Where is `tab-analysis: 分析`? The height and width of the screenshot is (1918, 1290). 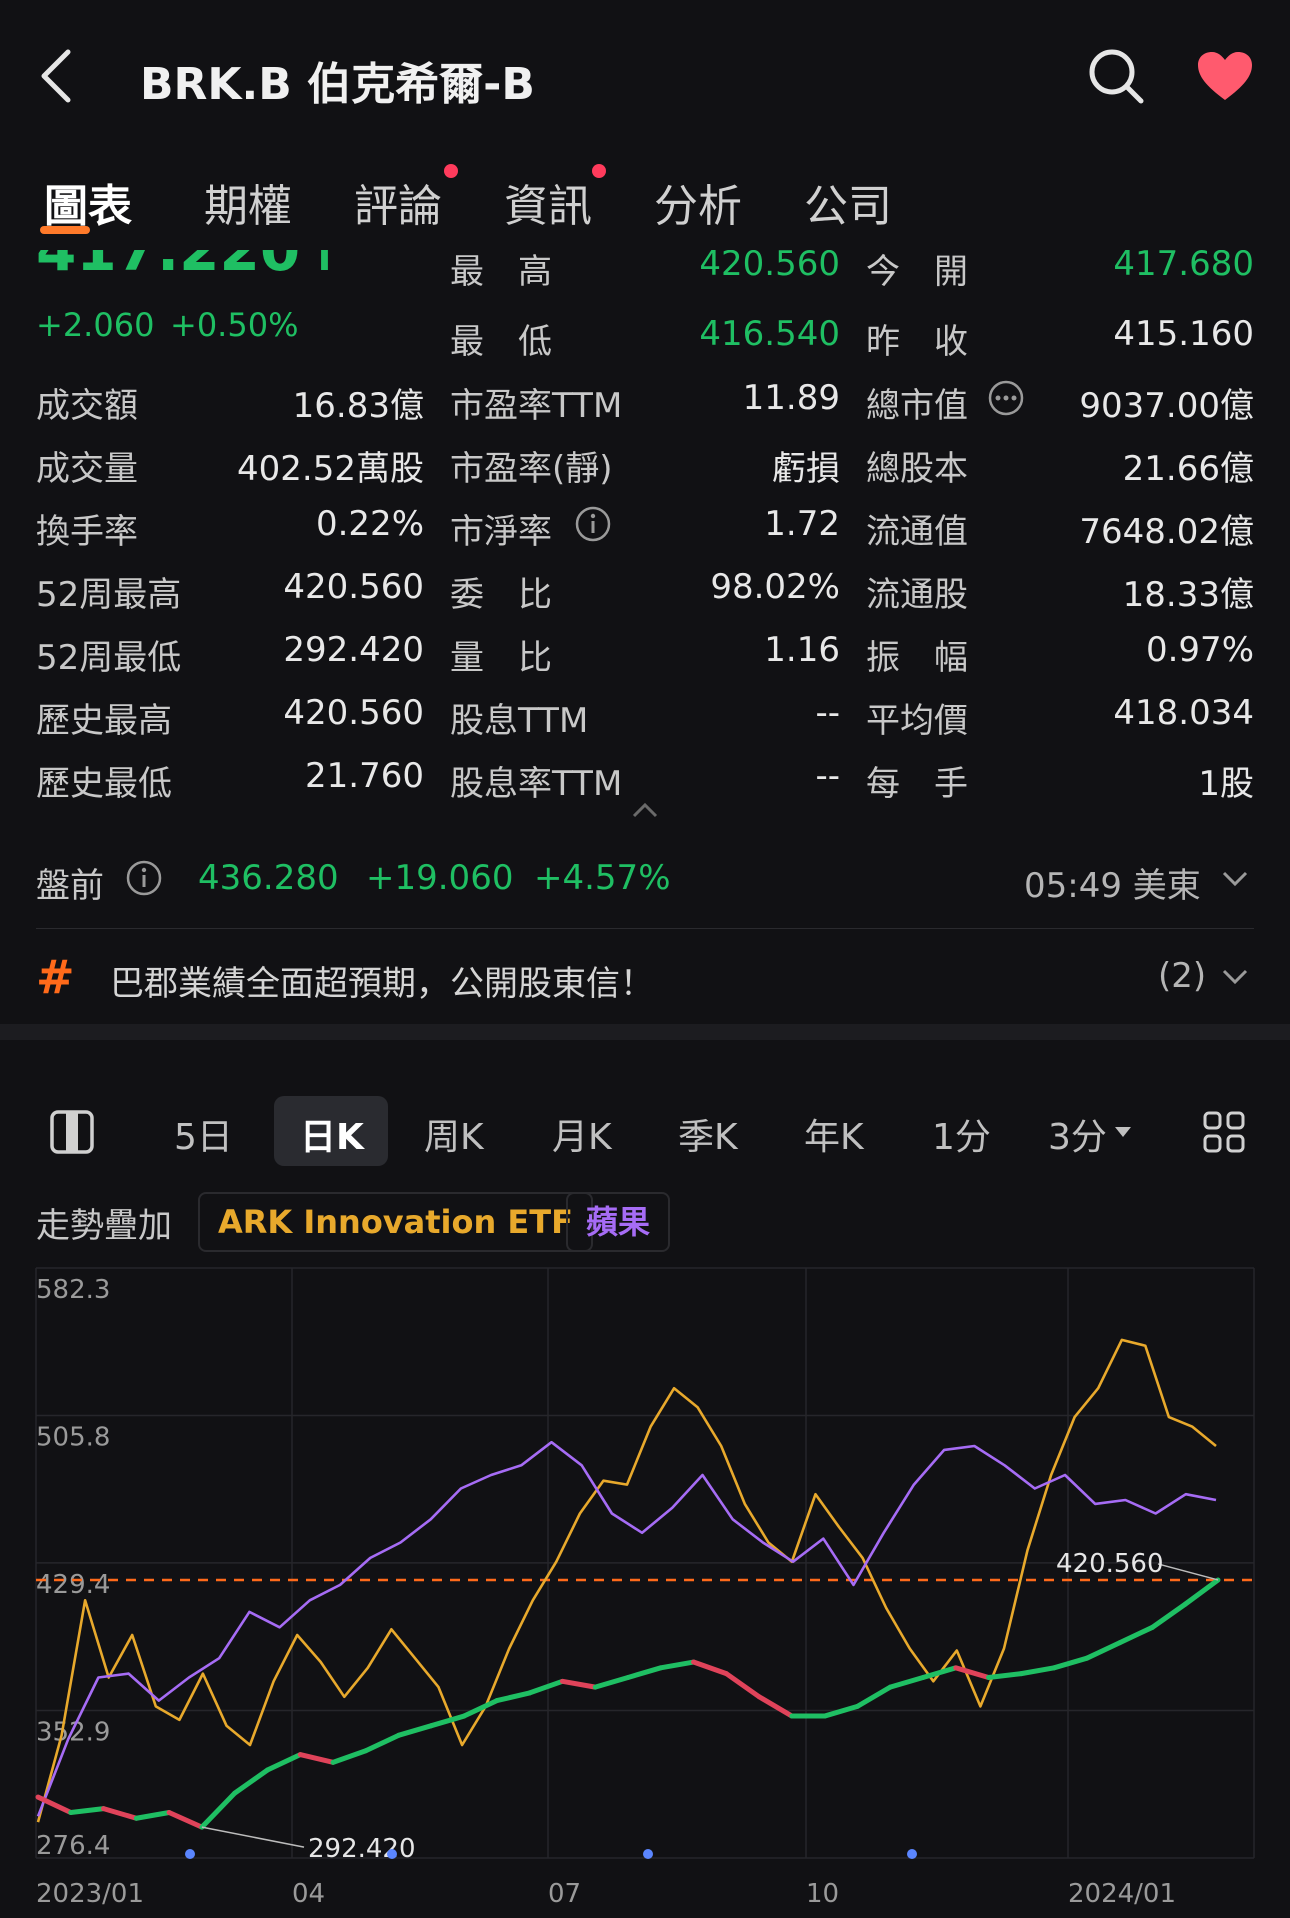
tab-analysis: 分析 is located at coordinates (698, 202).